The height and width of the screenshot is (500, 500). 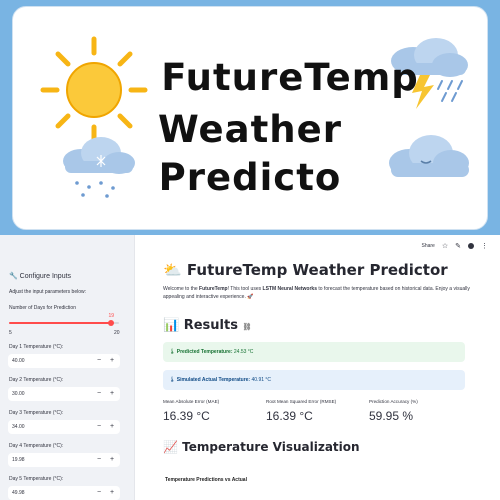 I want to click on accuracy-label: Prediction Accuracy (%), so click(x=393, y=401).